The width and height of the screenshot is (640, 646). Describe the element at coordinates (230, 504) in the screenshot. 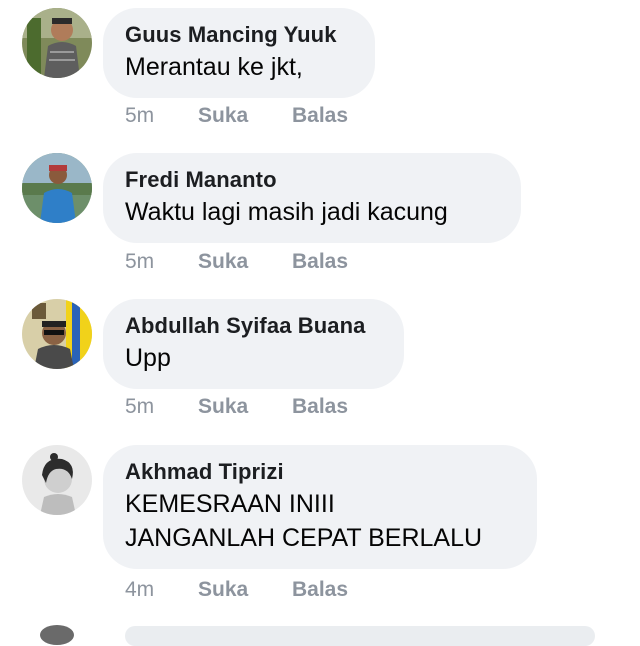

I see `comment-text-line: KEMESRAAN INIII` at that location.